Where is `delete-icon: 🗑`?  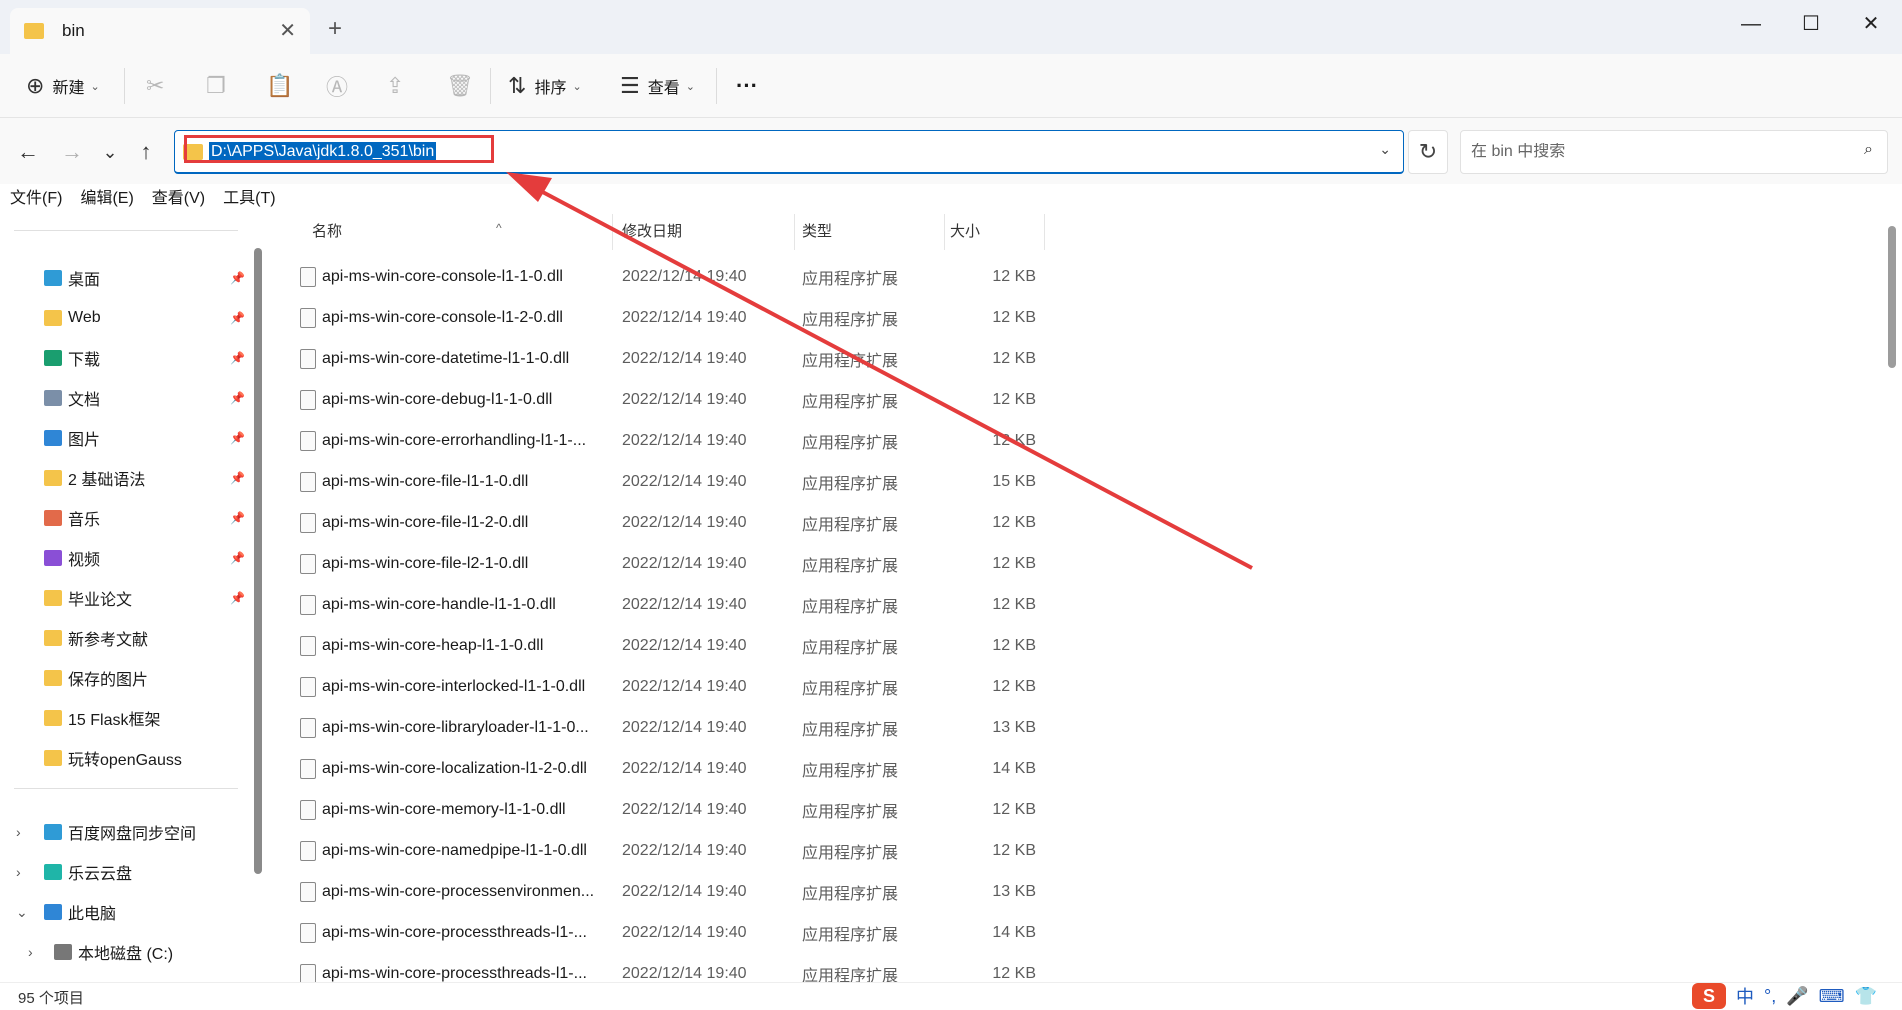
delete-icon: 🗑 is located at coordinates (460, 85).